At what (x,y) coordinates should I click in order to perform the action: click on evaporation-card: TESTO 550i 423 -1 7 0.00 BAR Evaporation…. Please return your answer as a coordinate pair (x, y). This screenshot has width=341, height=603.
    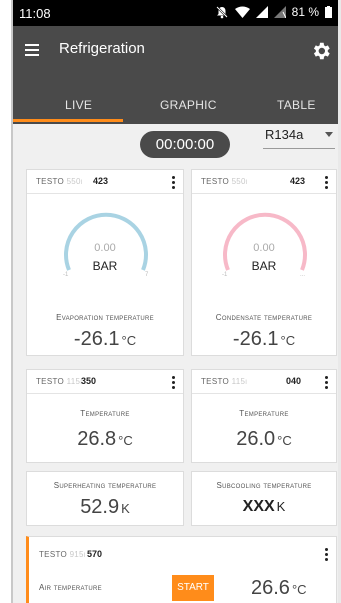
    Looking at the image, I should click on (105, 262).